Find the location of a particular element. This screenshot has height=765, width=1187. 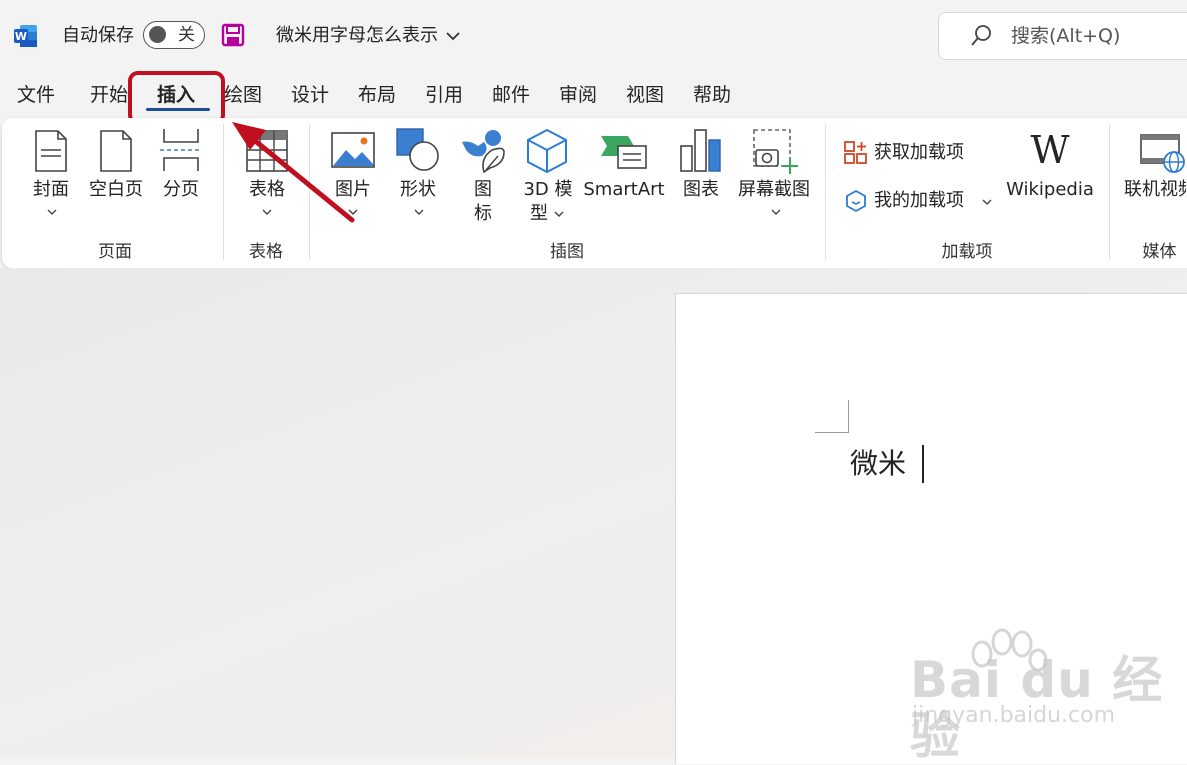

chart-button: 图表 is located at coordinates (701, 190).